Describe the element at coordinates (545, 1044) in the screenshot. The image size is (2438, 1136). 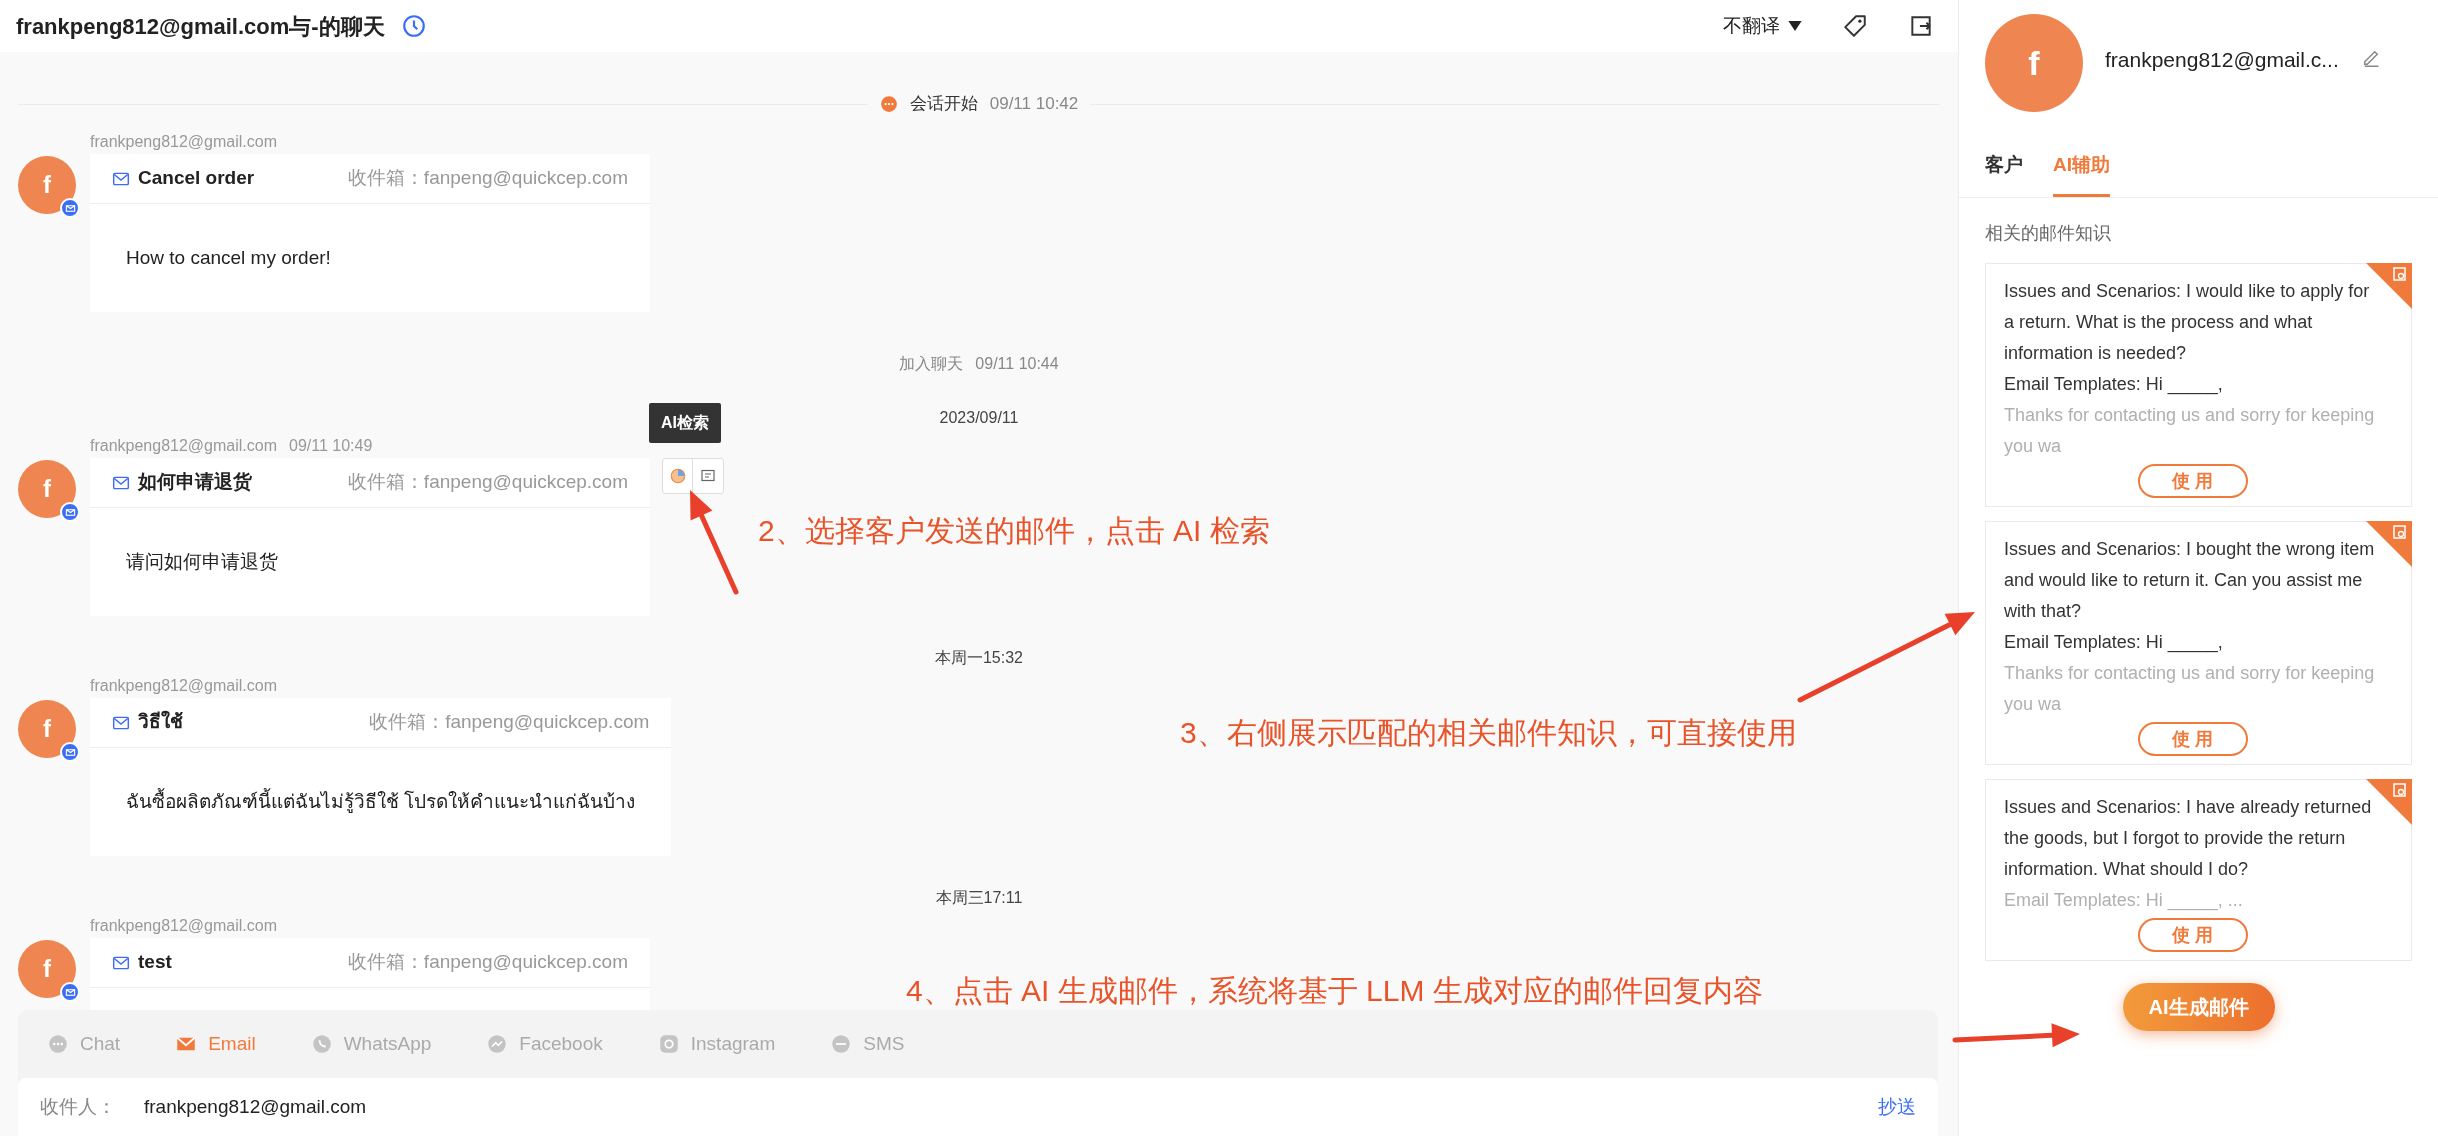
I see `channel-tab: Facebook` at that location.